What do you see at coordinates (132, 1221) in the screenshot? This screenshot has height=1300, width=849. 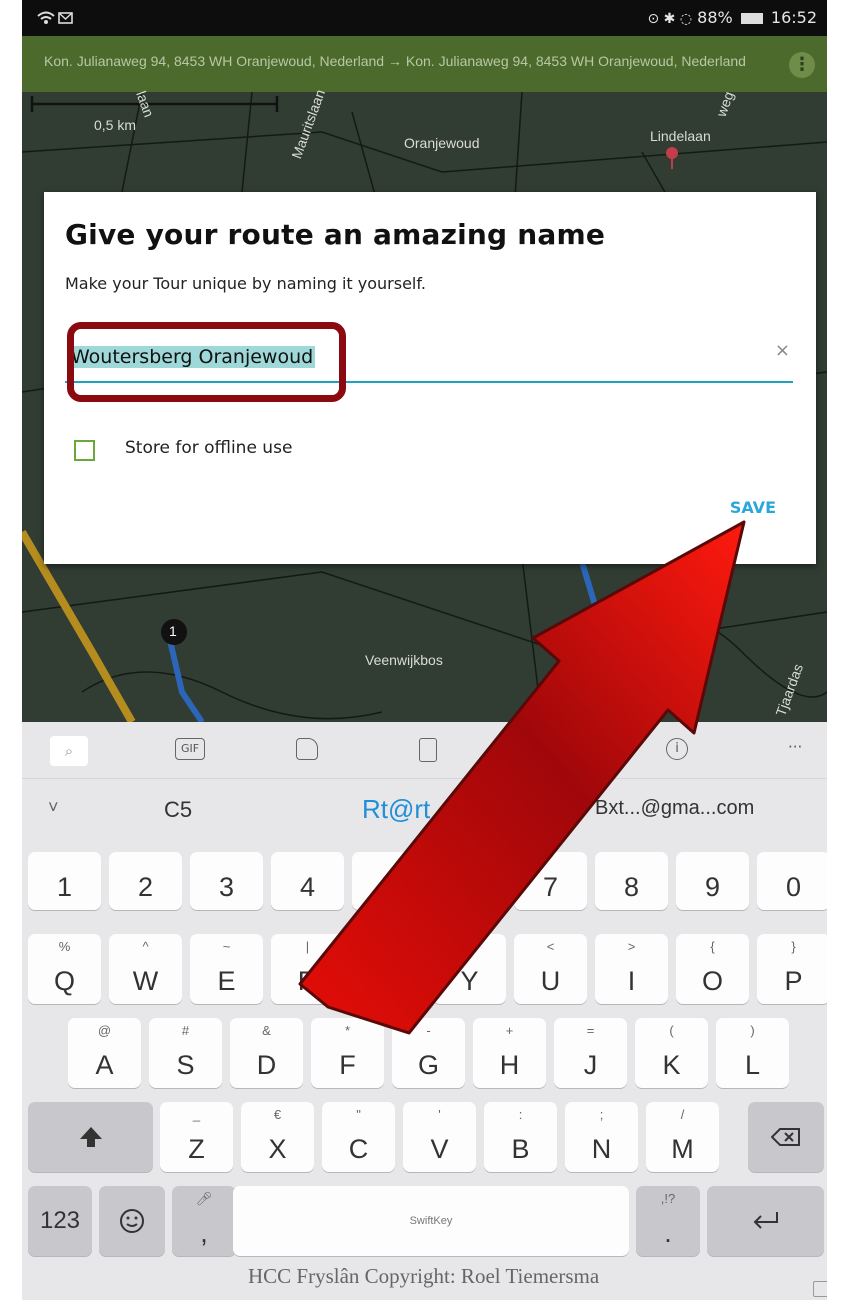 I see `emoji-key` at bounding box center [132, 1221].